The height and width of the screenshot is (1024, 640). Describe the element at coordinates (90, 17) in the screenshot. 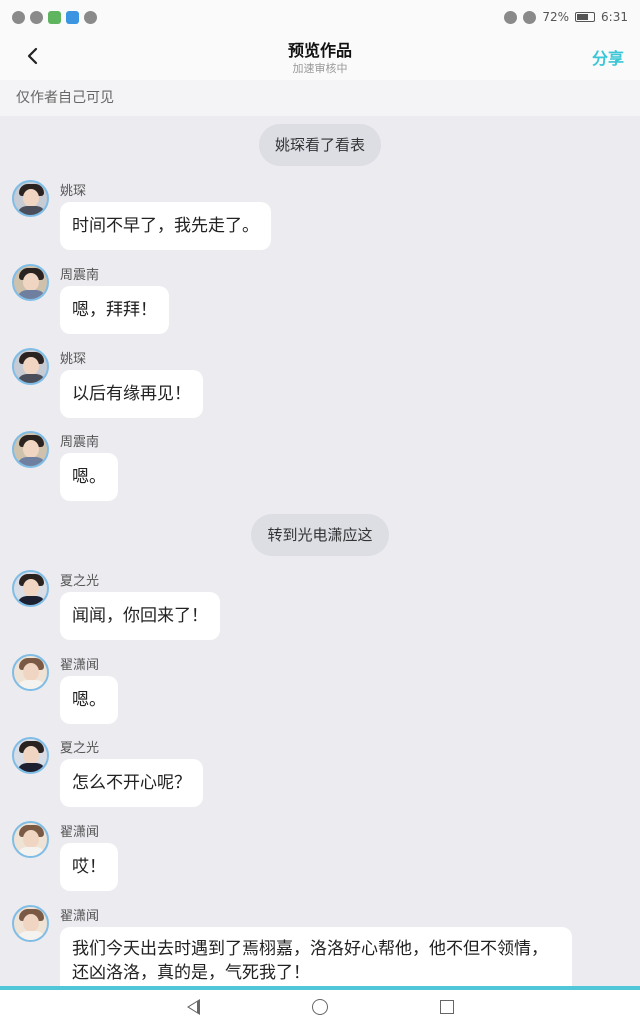

I see `qq-icon` at that location.